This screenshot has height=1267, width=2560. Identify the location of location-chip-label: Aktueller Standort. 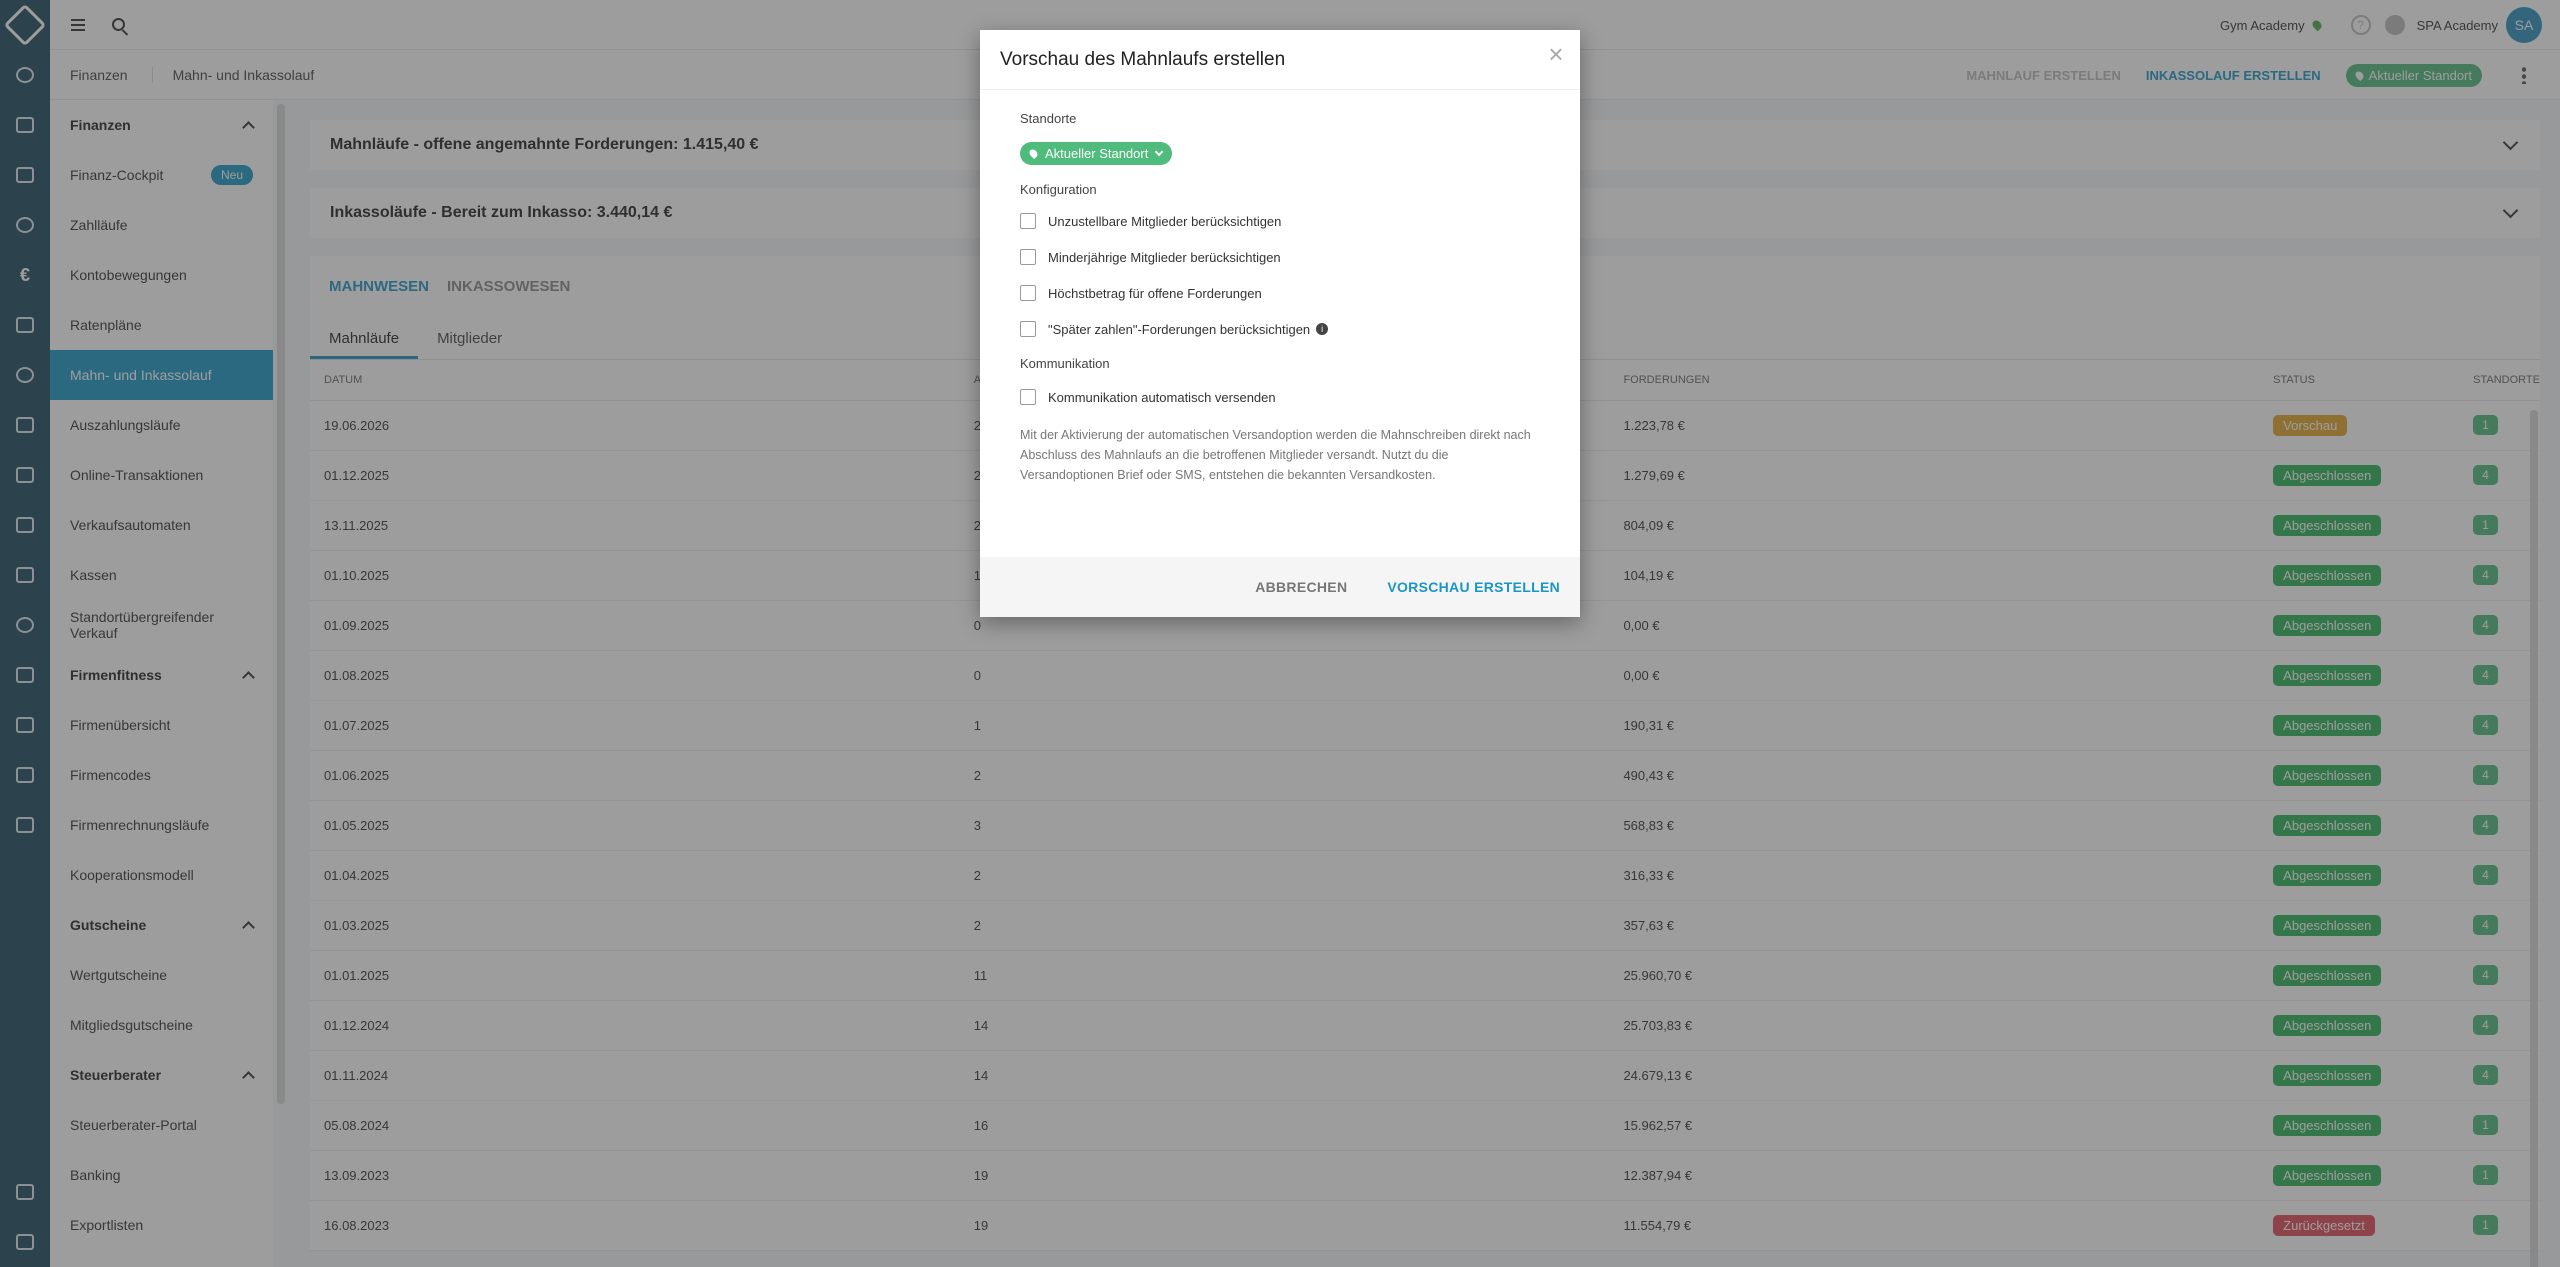
(1097, 153).